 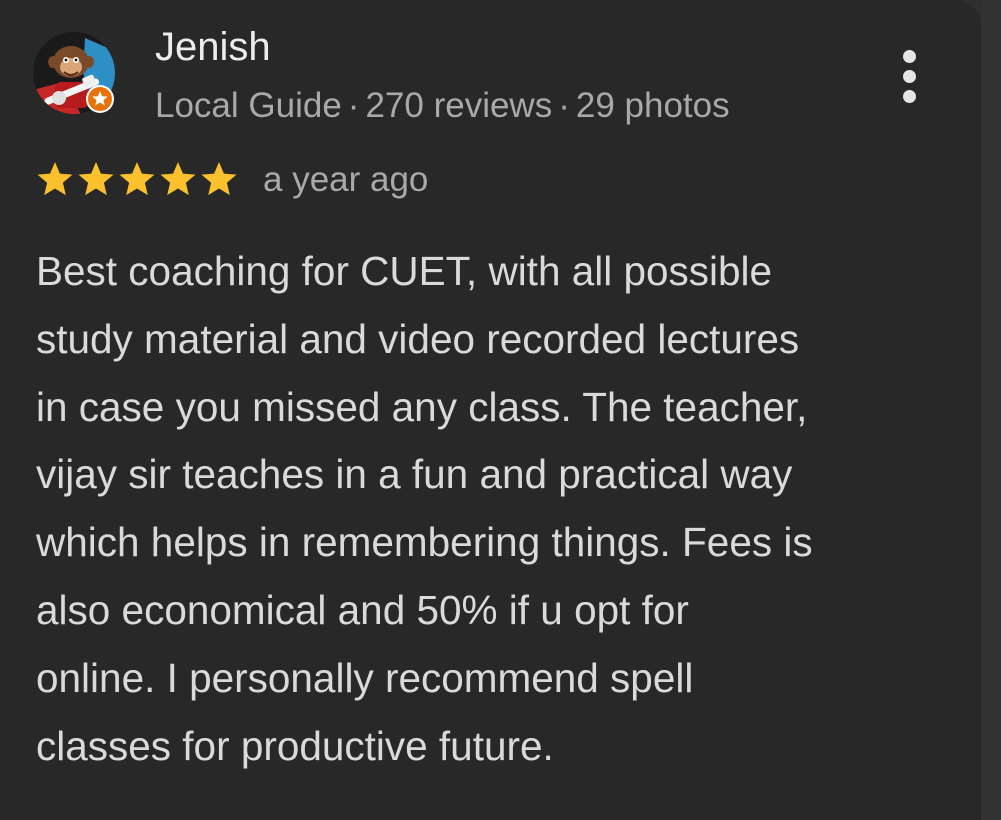 I want to click on monkey-avatar-image, so click(x=74, y=73).